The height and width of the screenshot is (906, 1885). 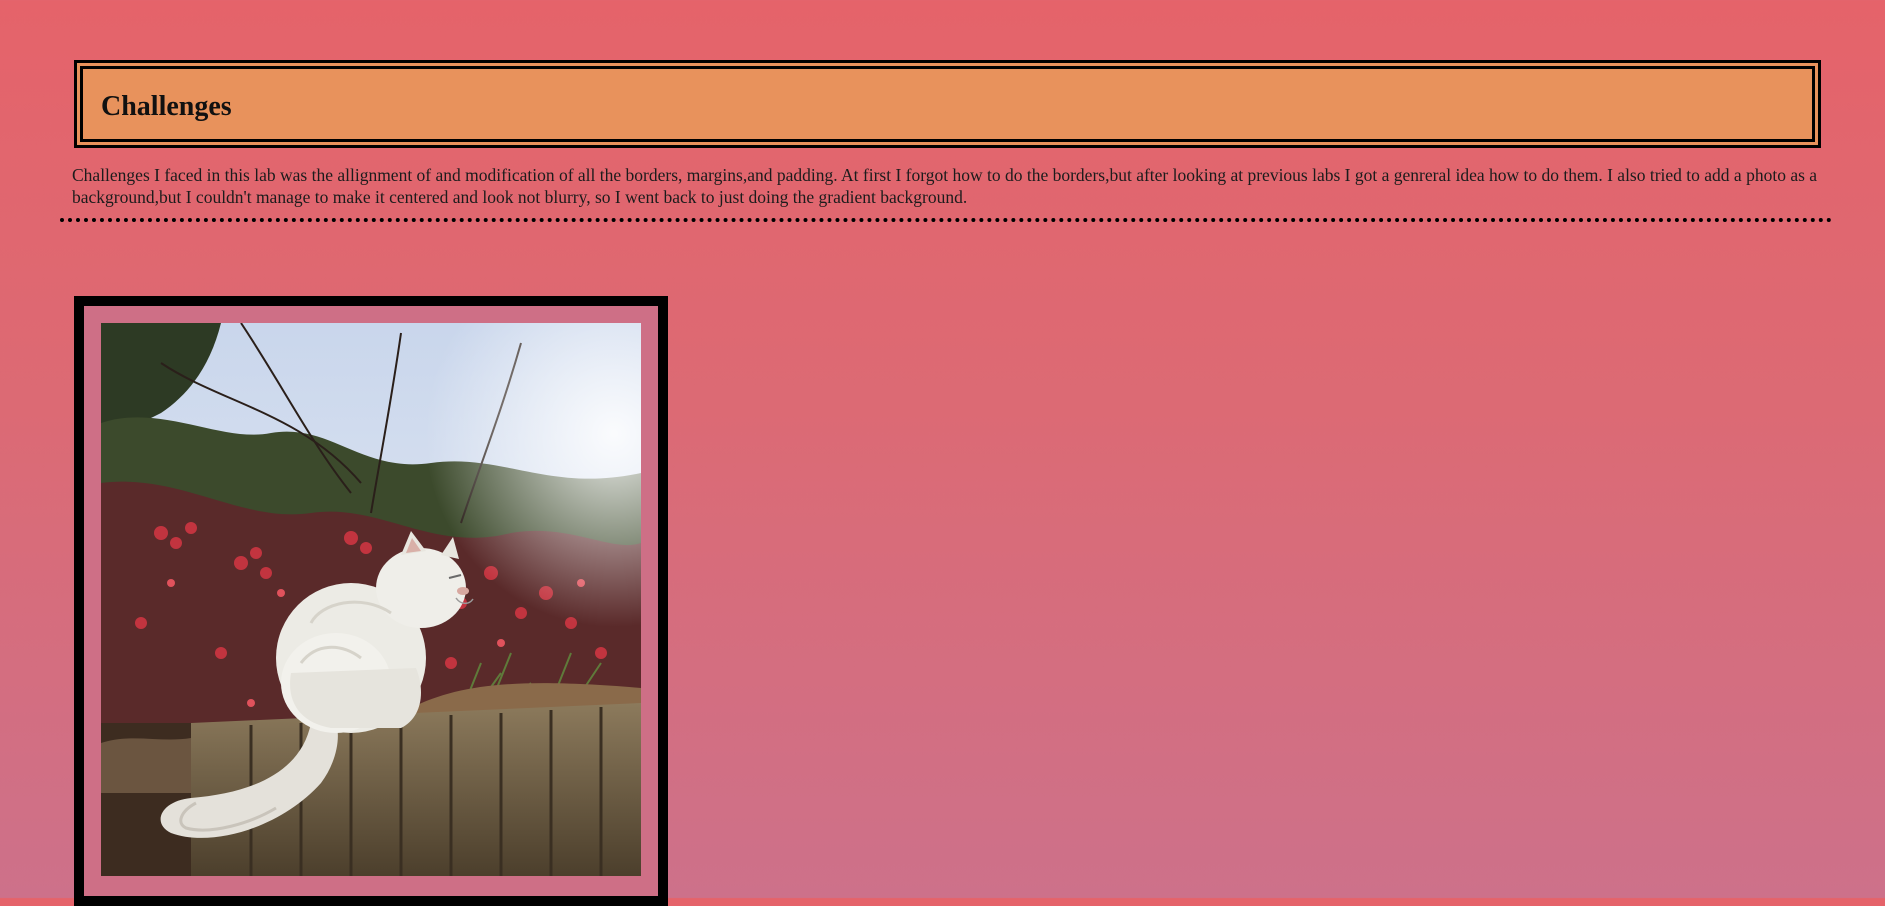 What do you see at coordinates (166, 106) in the screenshot?
I see `page-title: Challenges` at bounding box center [166, 106].